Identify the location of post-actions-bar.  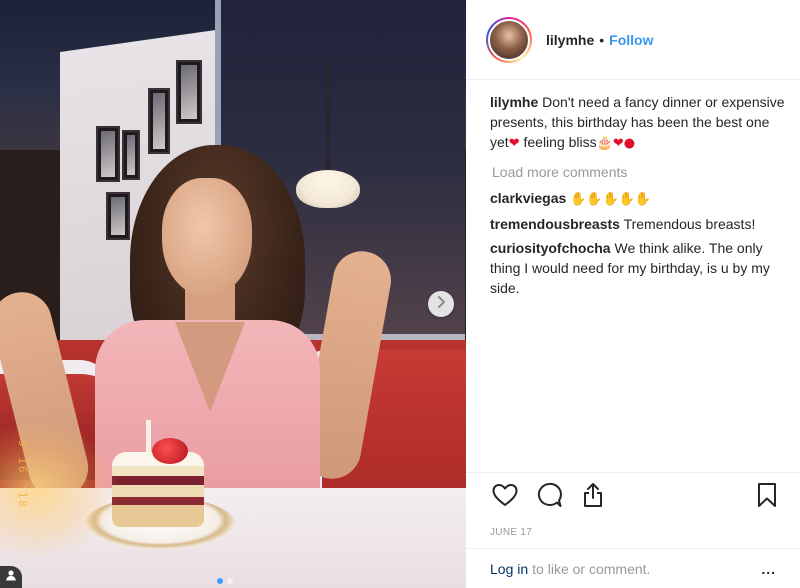
(633, 497).